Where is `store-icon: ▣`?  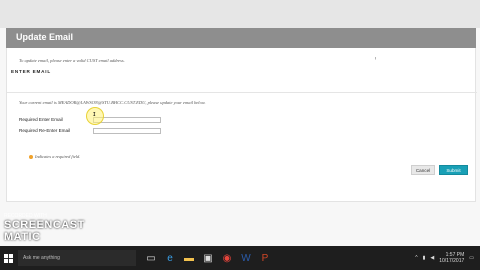 store-icon: ▣ is located at coordinates (208, 258).